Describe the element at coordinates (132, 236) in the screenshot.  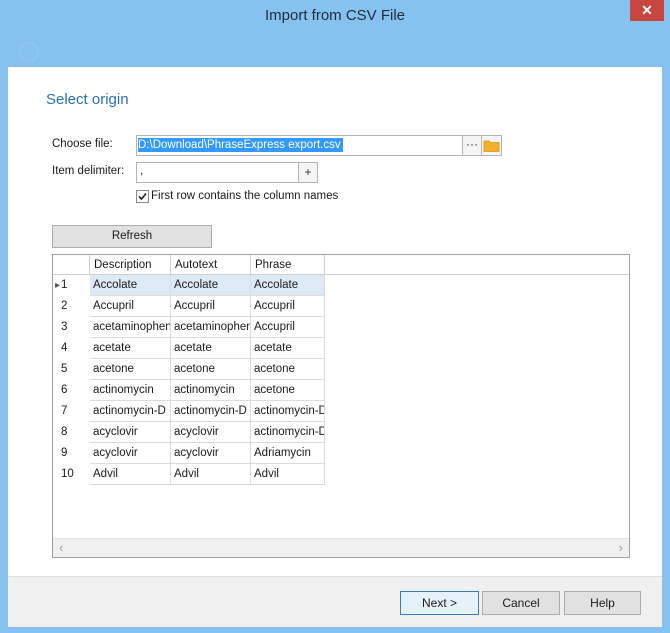
I see `refresh-button: Refresh` at that location.